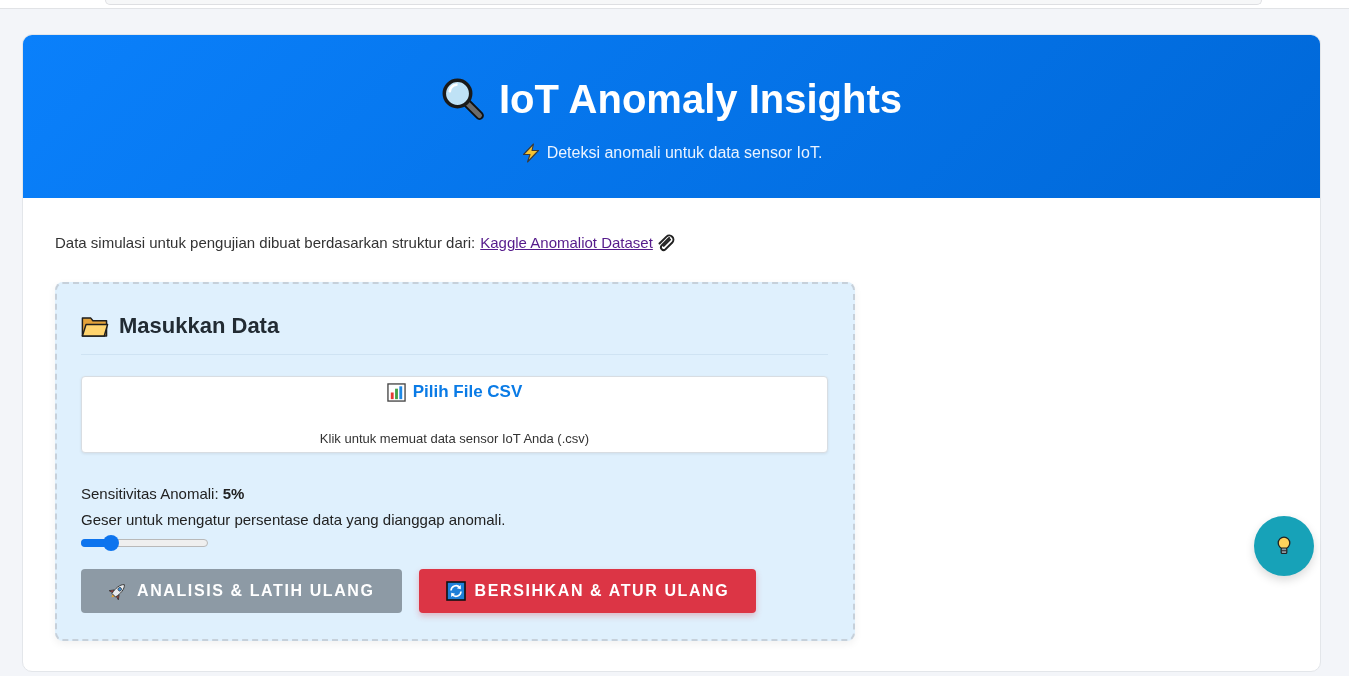 This screenshot has height=676, width=1349. What do you see at coordinates (265, 243) in the screenshot?
I see `intro-text: Data simulasi untuk pengujian dibuat berdasarkan struktur dari:` at bounding box center [265, 243].